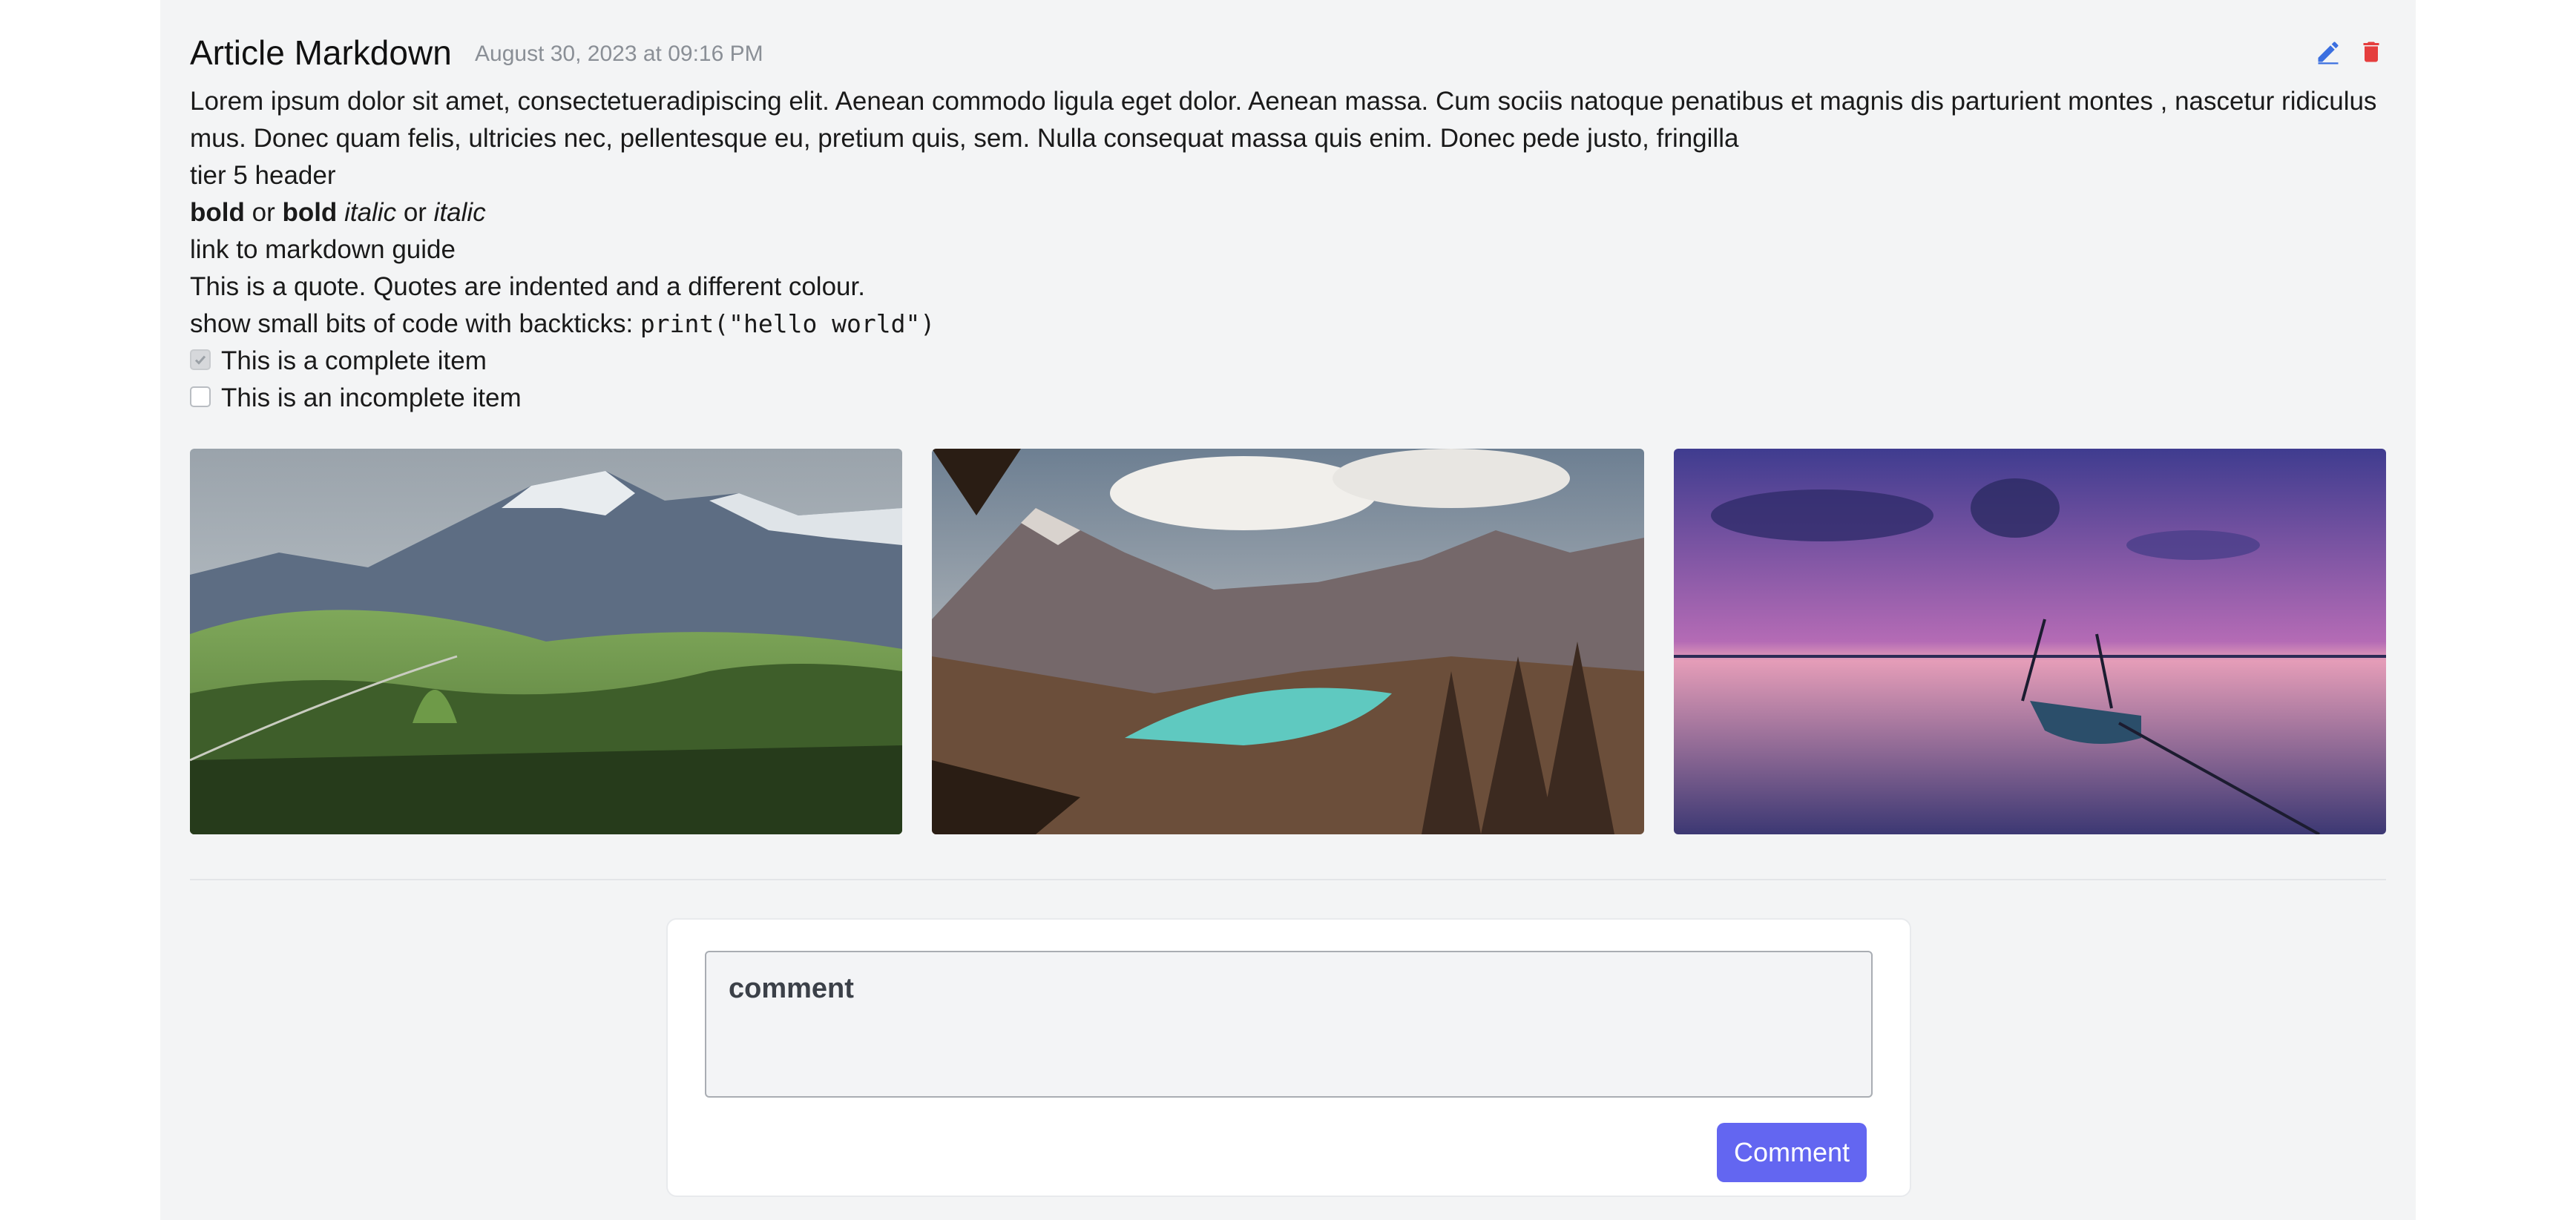  Describe the element at coordinates (321, 53) in the screenshot. I see `post-title: Article Markdown` at that location.